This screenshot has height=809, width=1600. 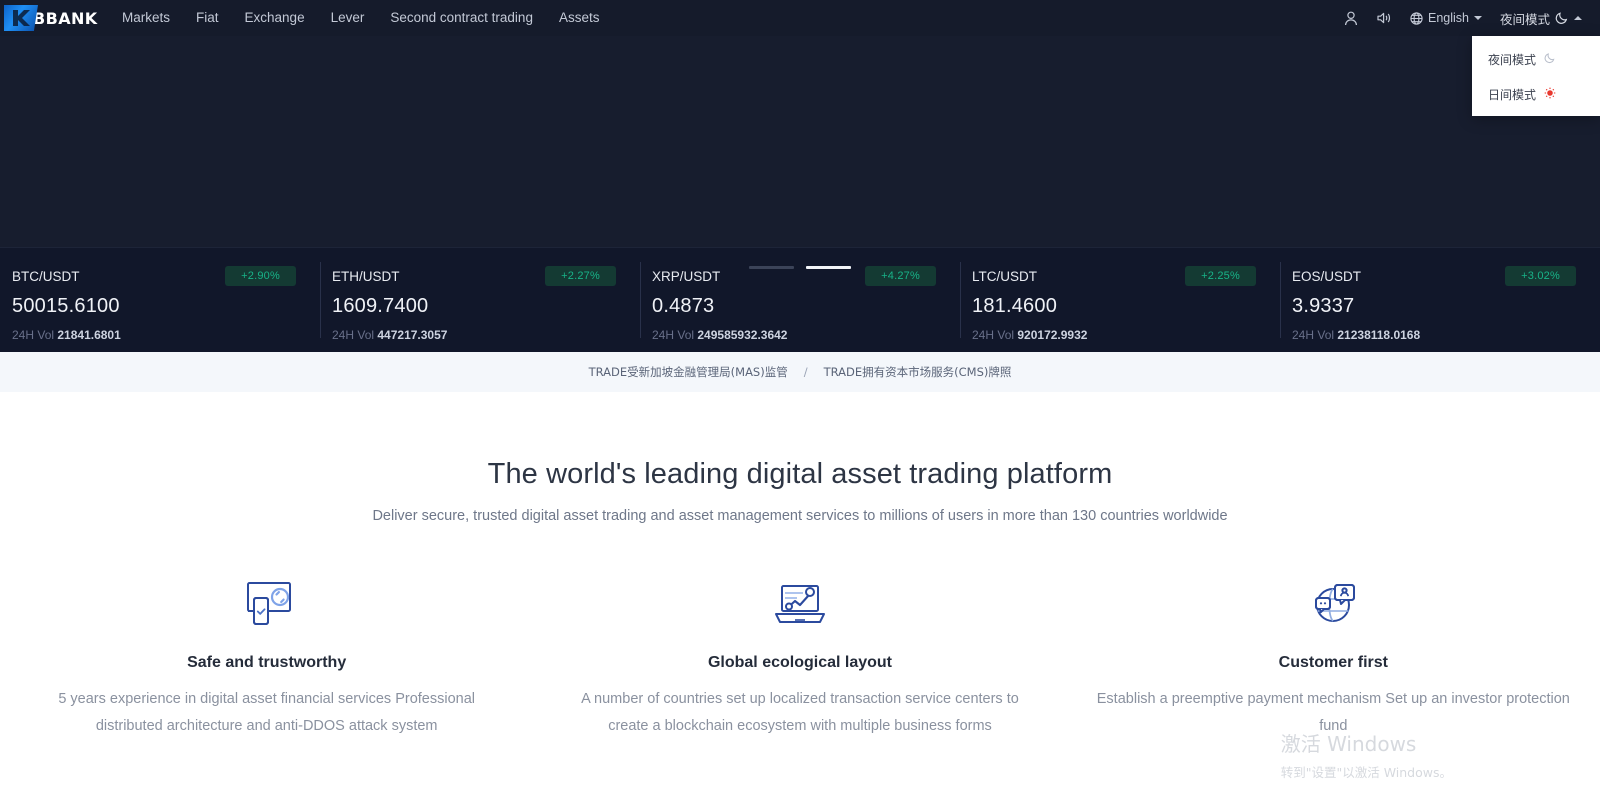 What do you see at coordinates (65, 18) in the screenshot?
I see `logo-text: BBANK` at bounding box center [65, 18].